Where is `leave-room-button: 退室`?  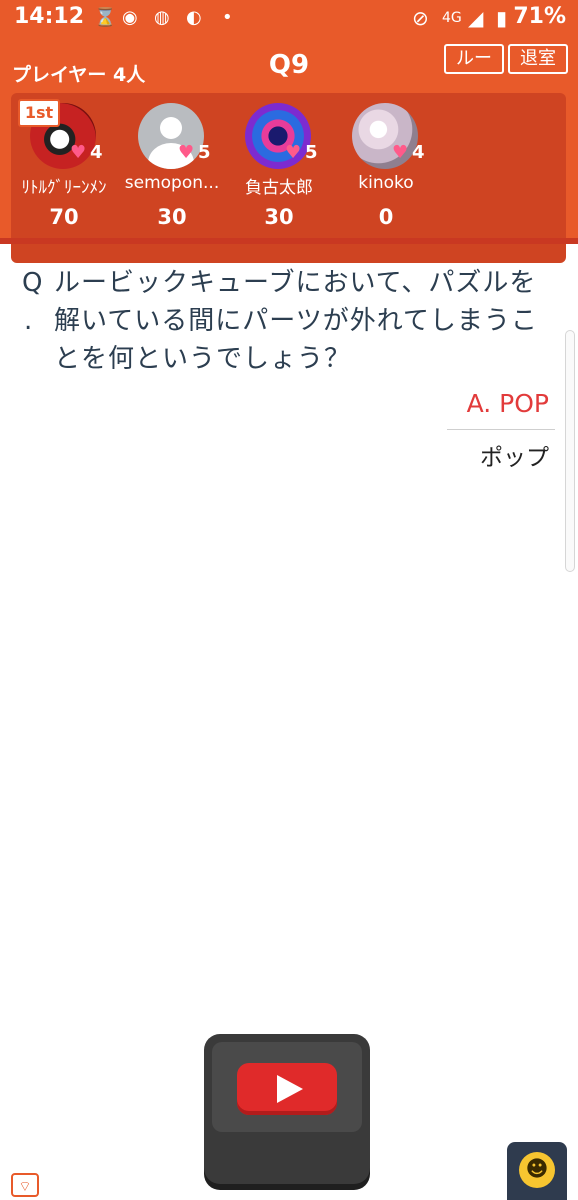 leave-room-button: 退室 is located at coordinates (538, 59).